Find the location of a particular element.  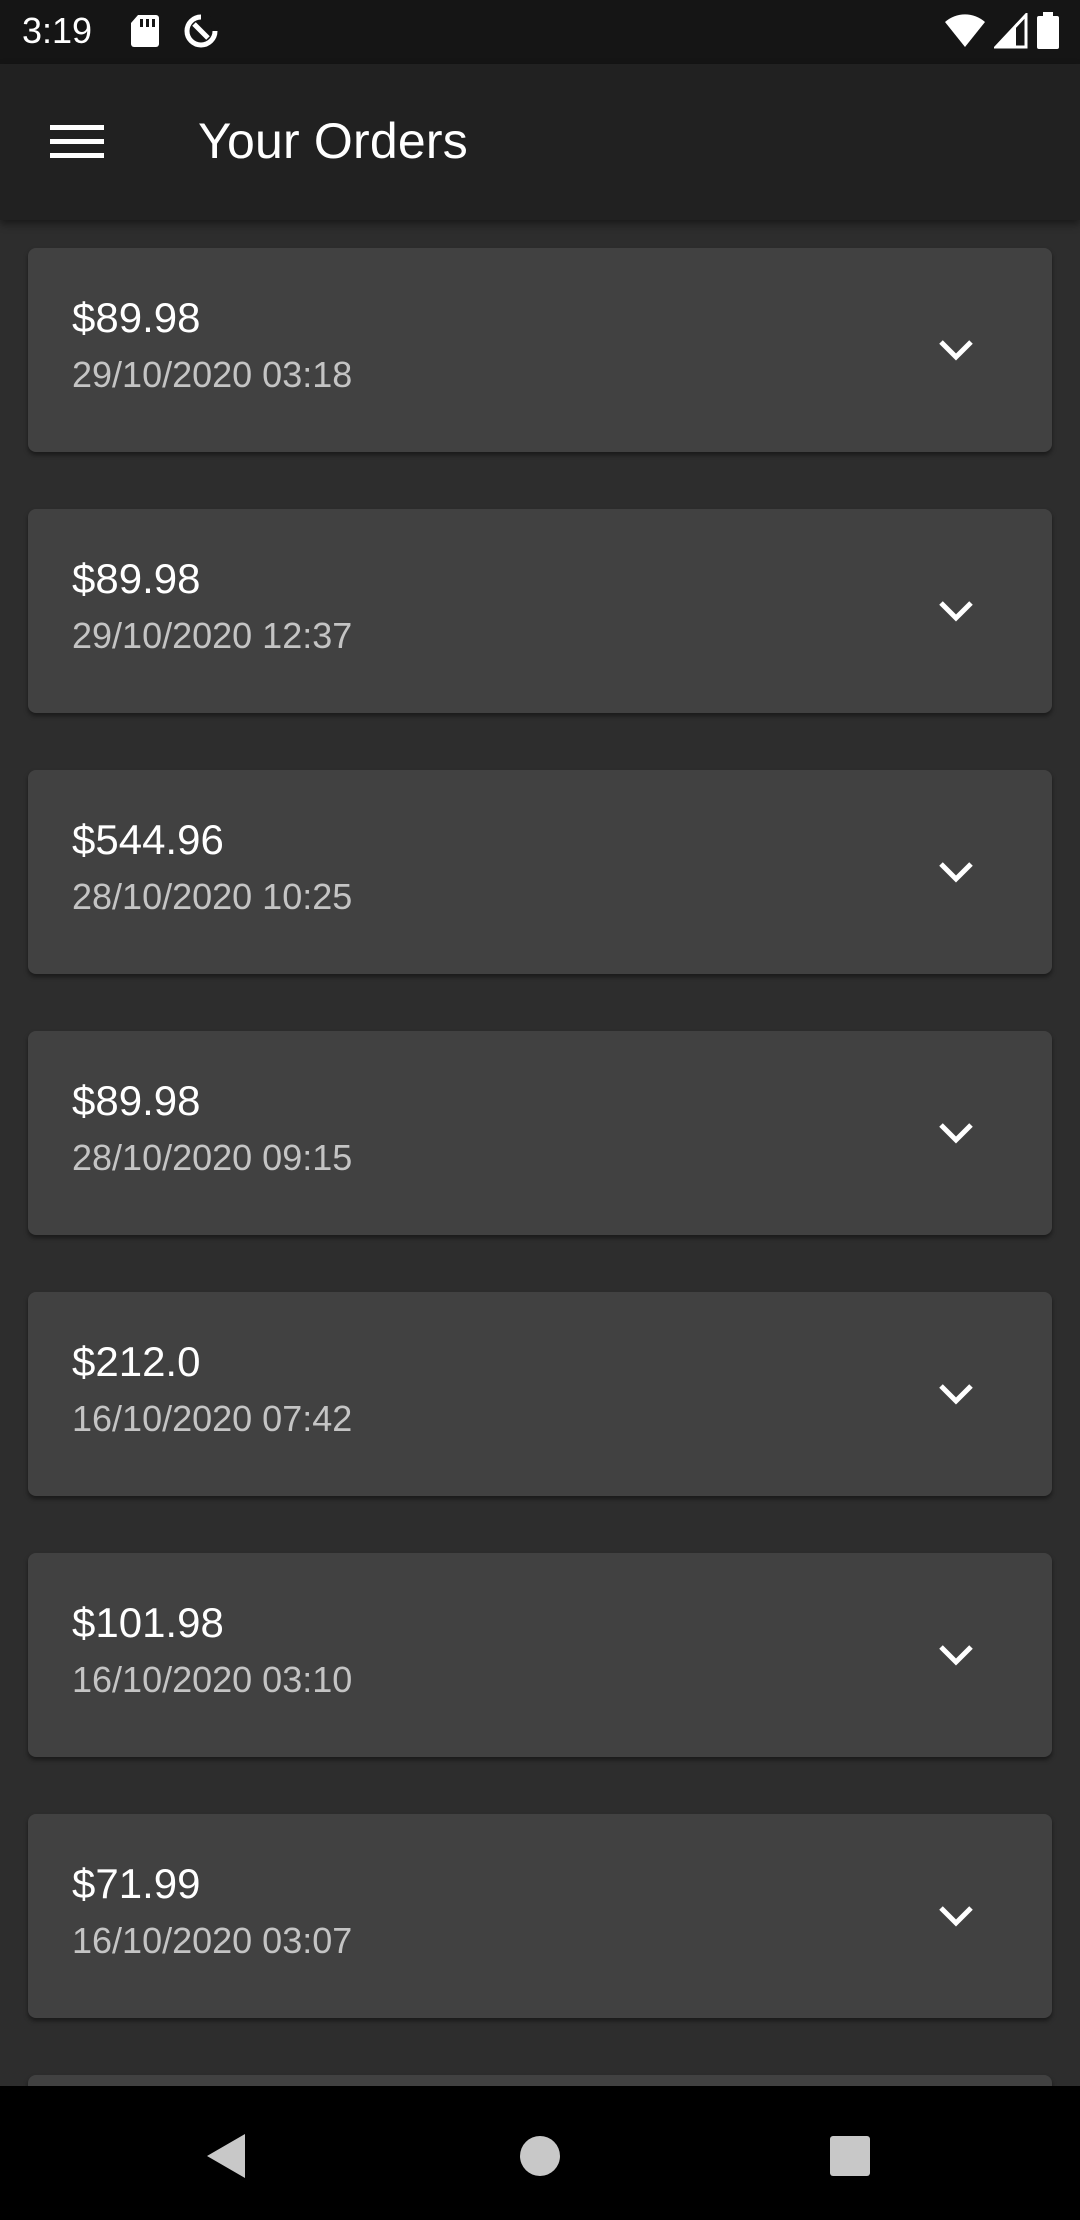

back-icon is located at coordinates (226, 2156).